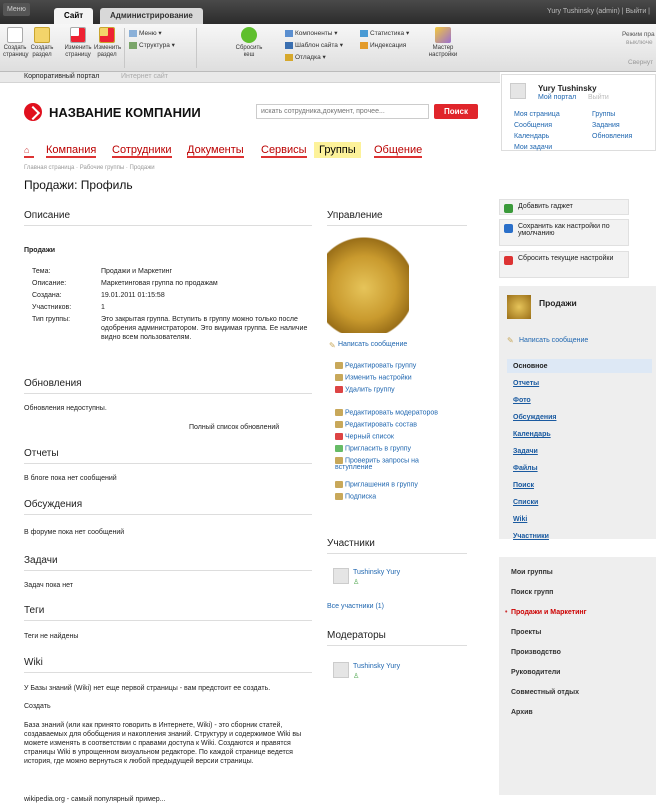 This screenshot has height=808, width=656. What do you see at coordinates (168, 665) in the screenshot?
I see `section-heading-wiki: Wiki` at bounding box center [168, 665].